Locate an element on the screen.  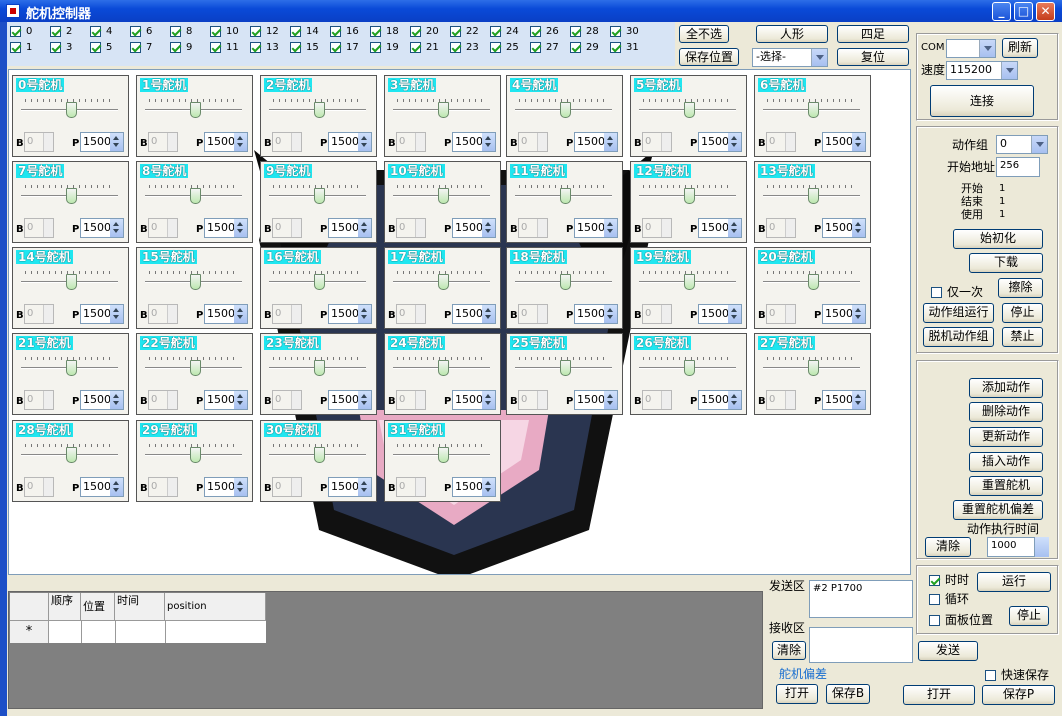
channel-checkbox: 21 is located at coordinates (430, 48).